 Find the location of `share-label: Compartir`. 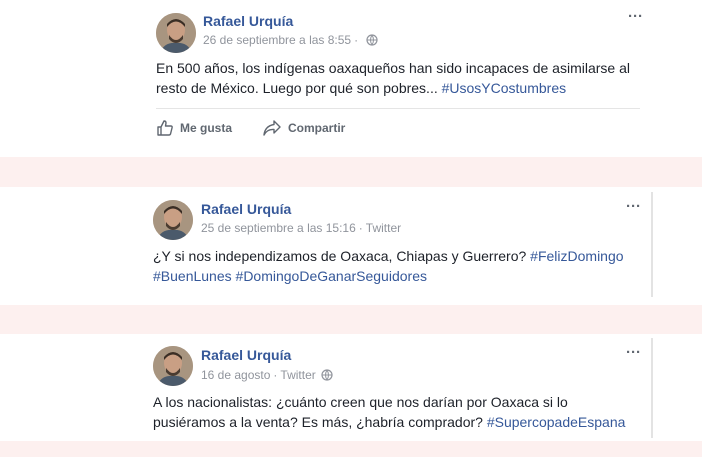

share-label: Compartir is located at coordinates (317, 128).